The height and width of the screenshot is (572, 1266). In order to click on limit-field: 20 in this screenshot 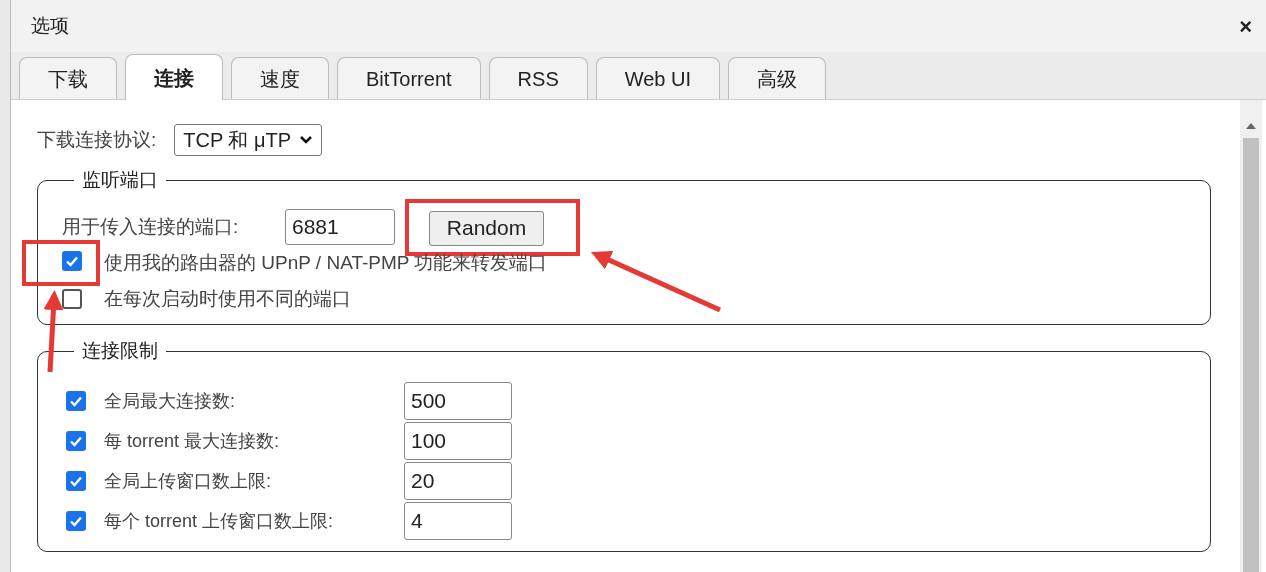, I will do `click(458, 481)`.